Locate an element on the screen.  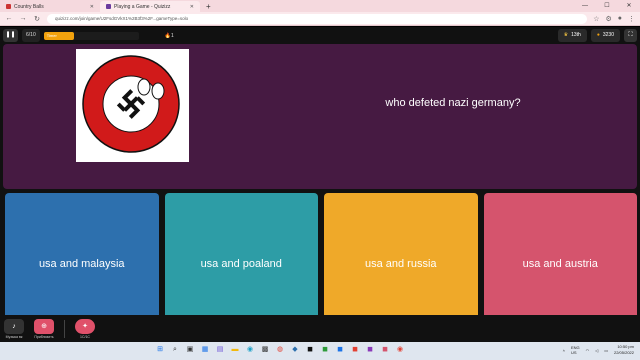
browser-tab-country-balls: Country Balls ✕ is located at coordinates (50, 6).